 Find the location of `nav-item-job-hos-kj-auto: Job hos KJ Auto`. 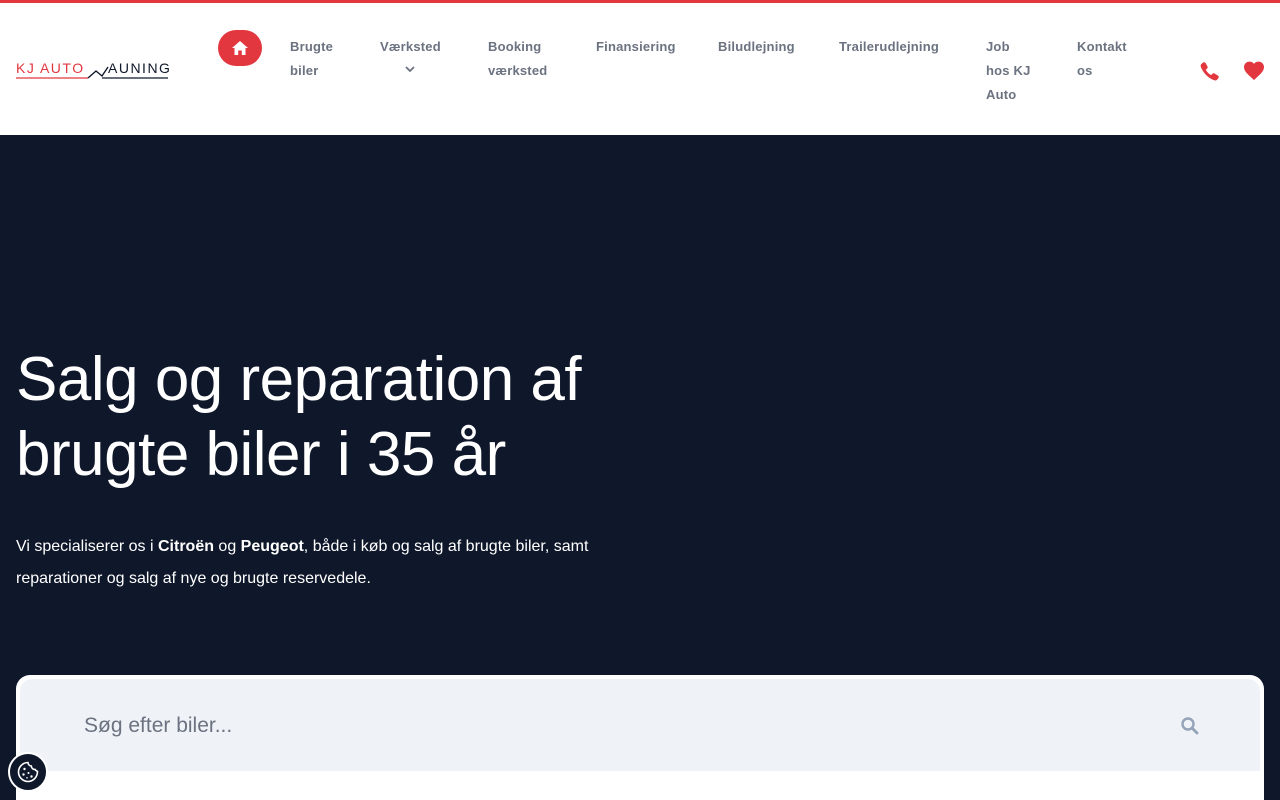

nav-item-job-hos-kj-auto: Job hos KJ Auto is located at coordinates (1008, 71).